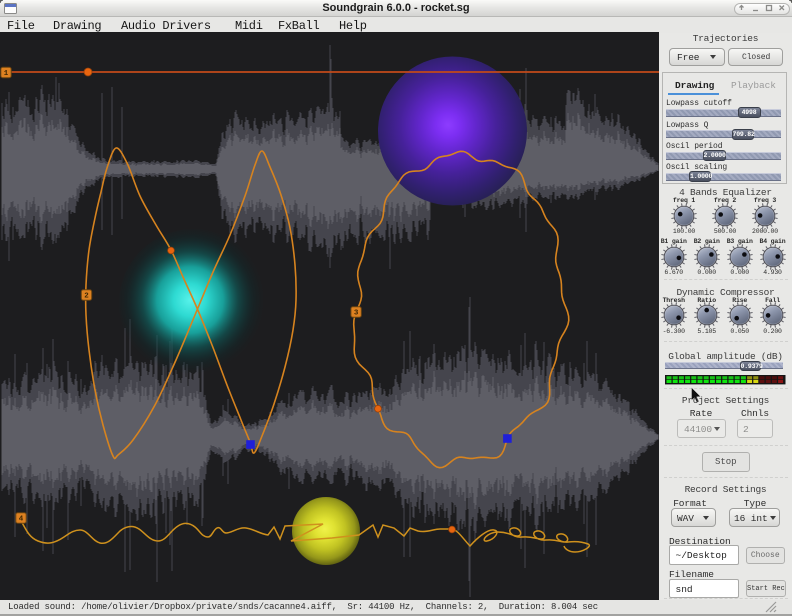 The width and height of the screenshot is (792, 616). What do you see at coordinates (21, 520) in the screenshot?
I see `svg-text: 4` at bounding box center [21, 520].